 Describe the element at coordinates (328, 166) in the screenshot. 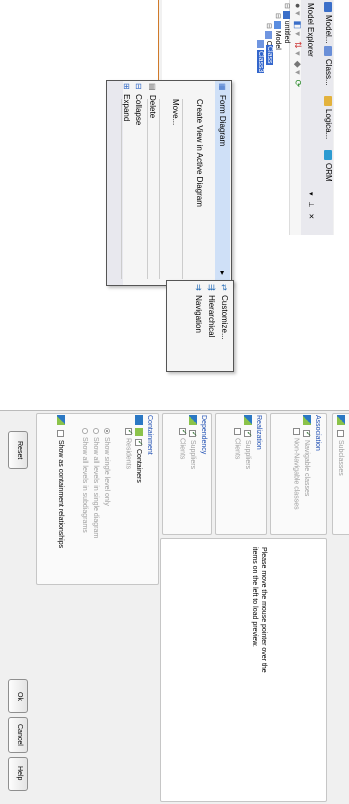

I see `tab-orm: ORM` at that location.